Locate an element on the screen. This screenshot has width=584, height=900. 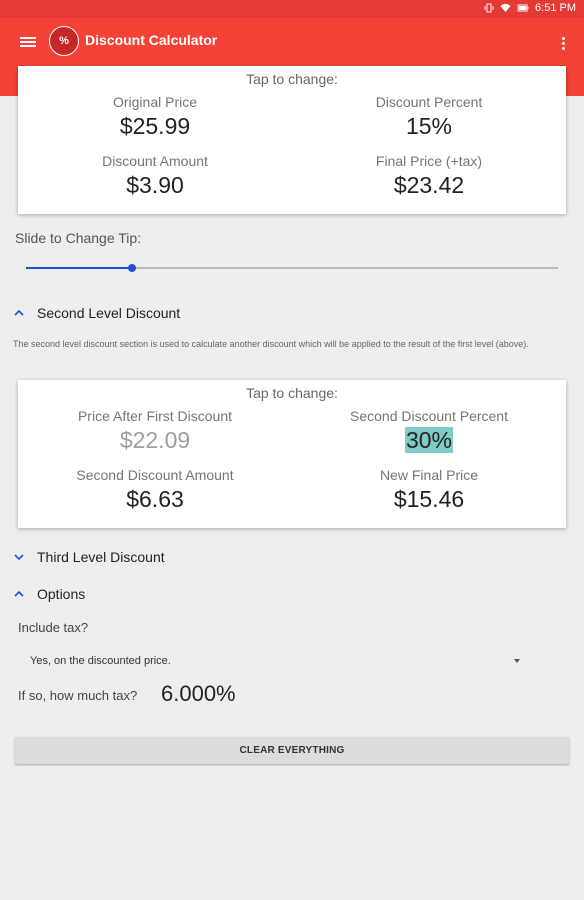
tip-slider-label: Slide to Change Tip: is located at coordinates (78, 238).